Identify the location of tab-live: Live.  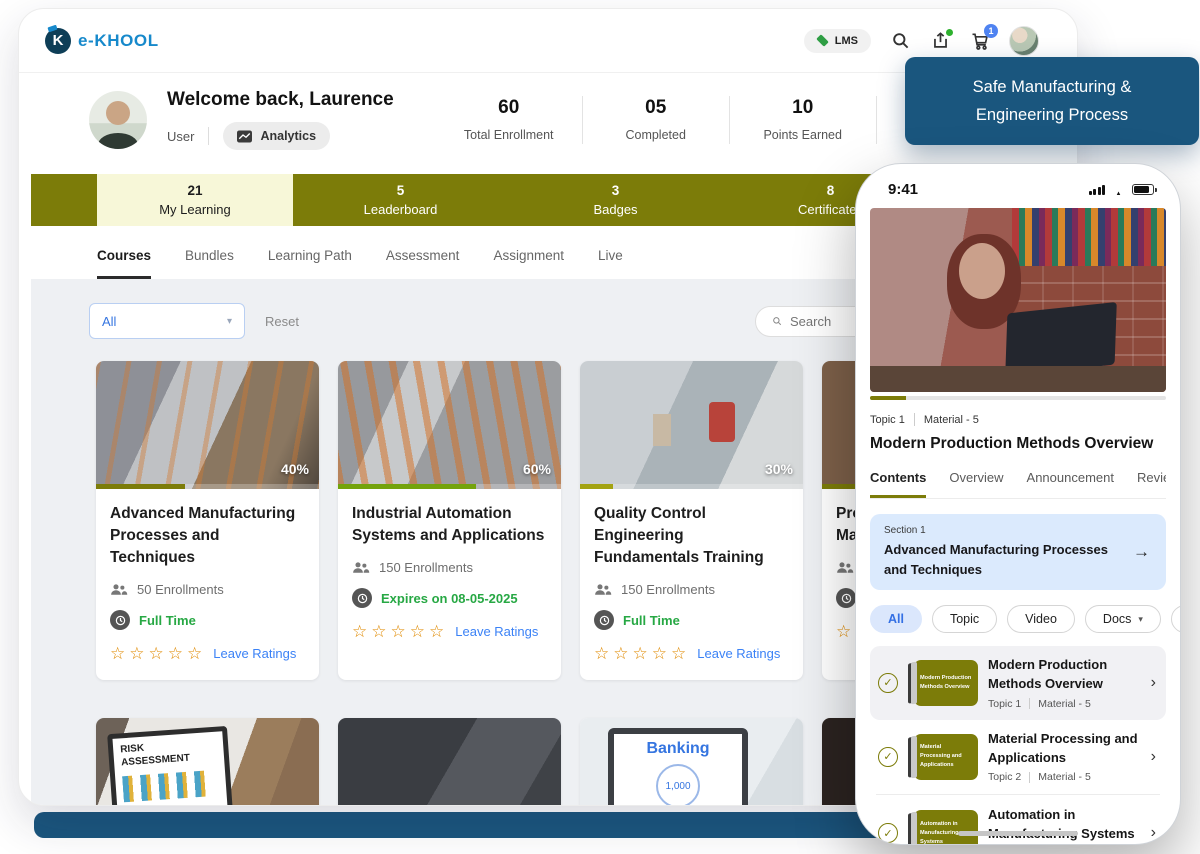
(610, 263).